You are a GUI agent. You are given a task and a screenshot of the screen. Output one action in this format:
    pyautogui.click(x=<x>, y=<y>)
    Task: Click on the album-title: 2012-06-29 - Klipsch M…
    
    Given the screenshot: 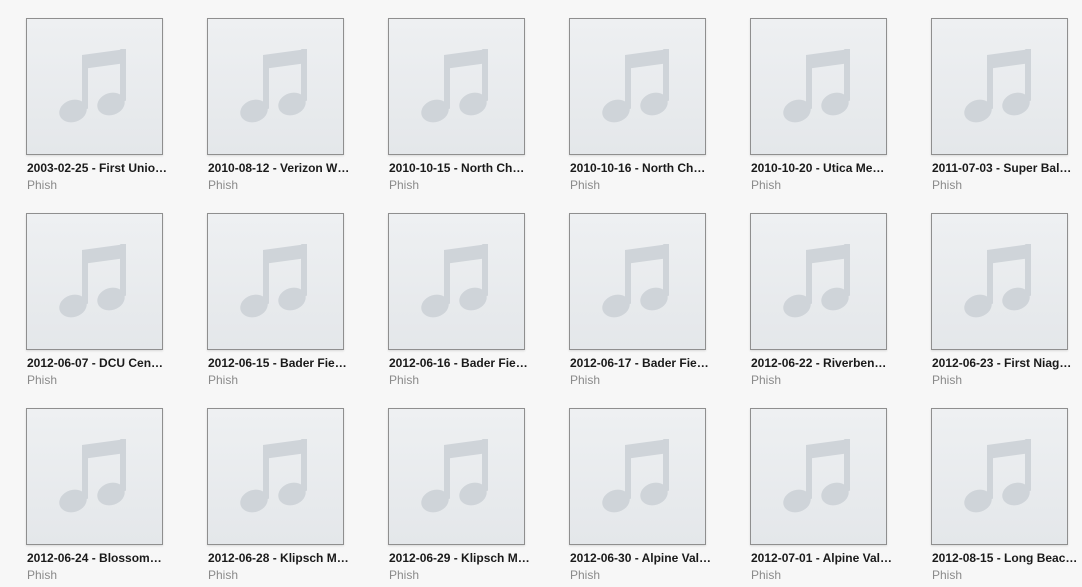 What is the action you would take?
    pyautogui.click(x=459, y=558)
    